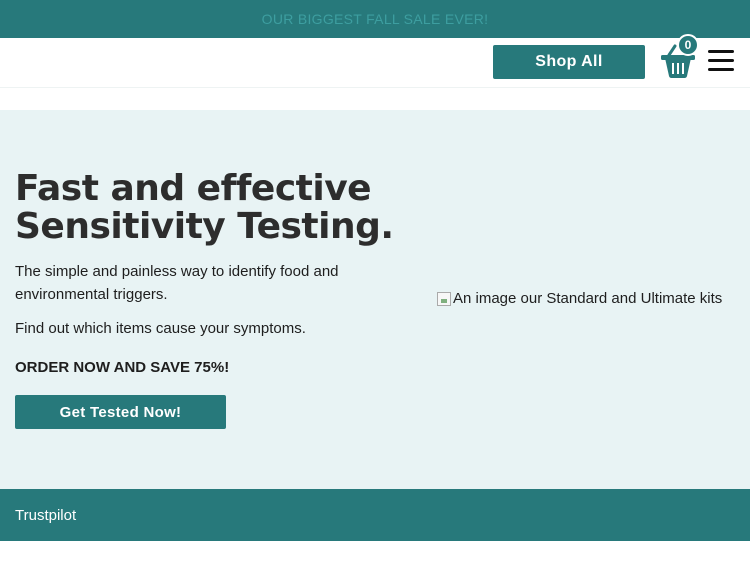  What do you see at coordinates (588, 298) in the screenshot?
I see `kits-image-alt-text: An image our Standard and Ultimate kits` at bounding box center [588, 298].